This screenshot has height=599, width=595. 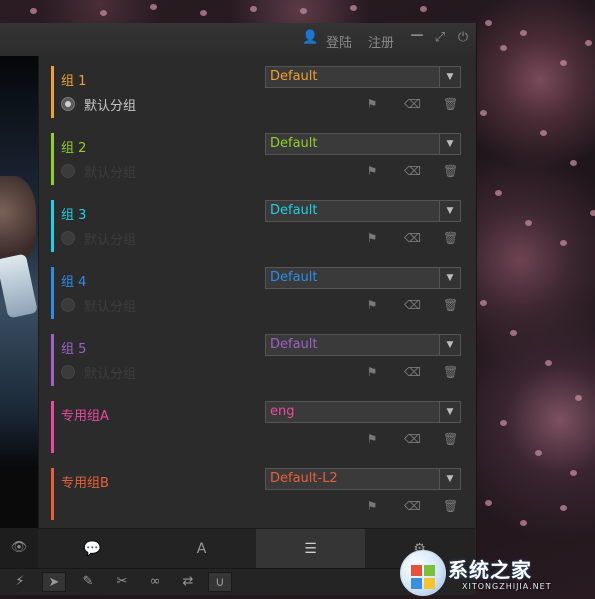 I want to click on video-preview, so click(x=19, y=263).